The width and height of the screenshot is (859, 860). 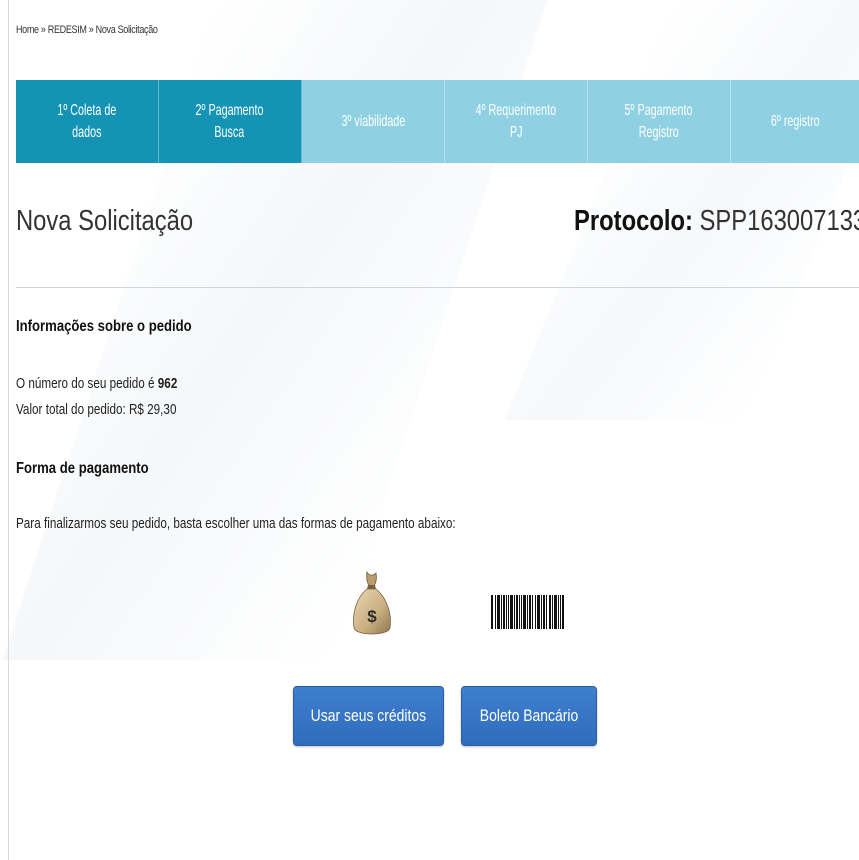 I want to click on order-number-prefix: O número do seu pedido é, so click(x=87, y=383).